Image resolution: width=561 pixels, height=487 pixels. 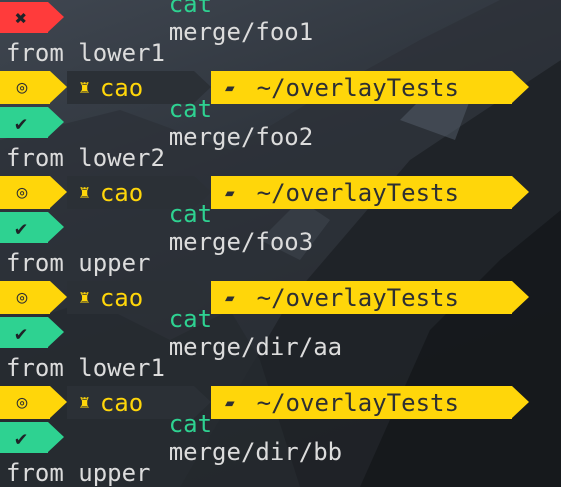 I want to click on command-argument: merge/foo1, so click(x=241, y=31).